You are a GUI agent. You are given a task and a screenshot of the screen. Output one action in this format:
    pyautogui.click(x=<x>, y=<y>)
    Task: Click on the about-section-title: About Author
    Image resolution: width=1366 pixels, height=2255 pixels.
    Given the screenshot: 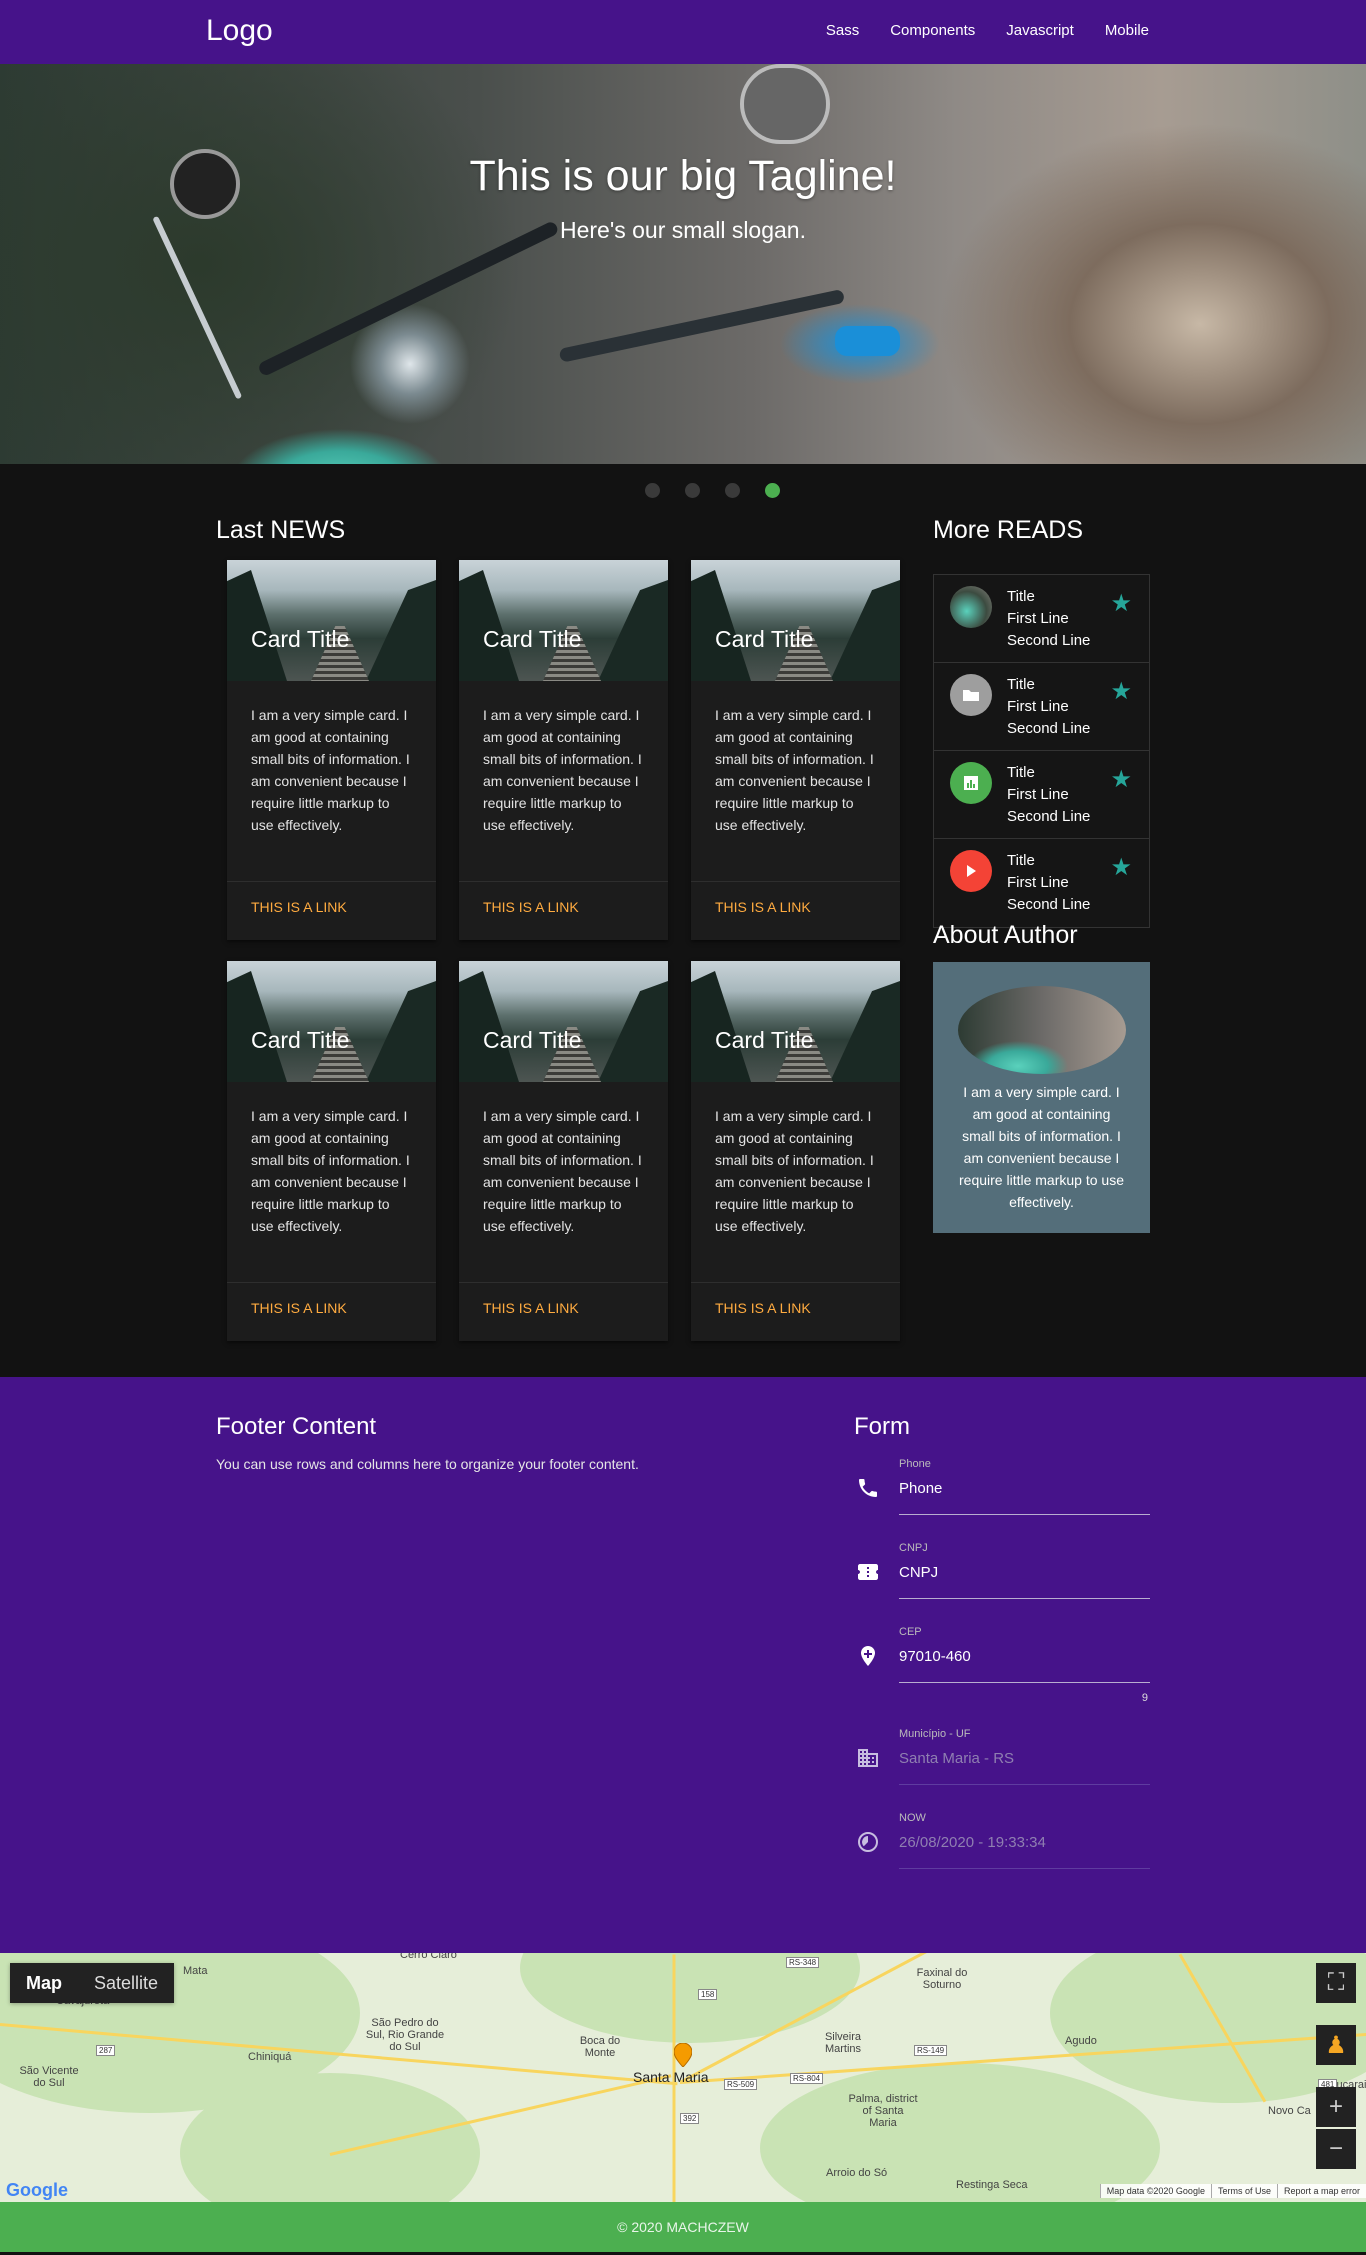 What is the action you would take?
    pyautogui.click(x=1005, y=935)
    